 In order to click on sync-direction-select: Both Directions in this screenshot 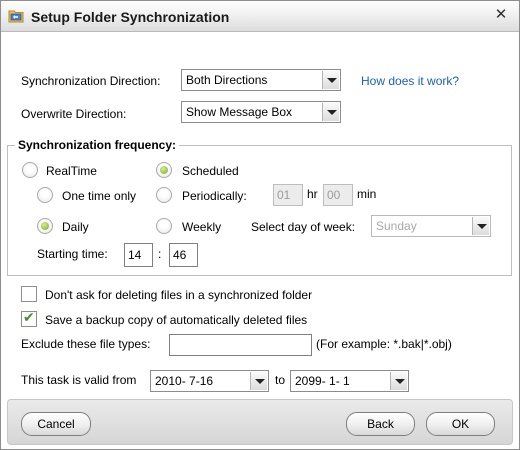, I will do `click(261, 80)`.